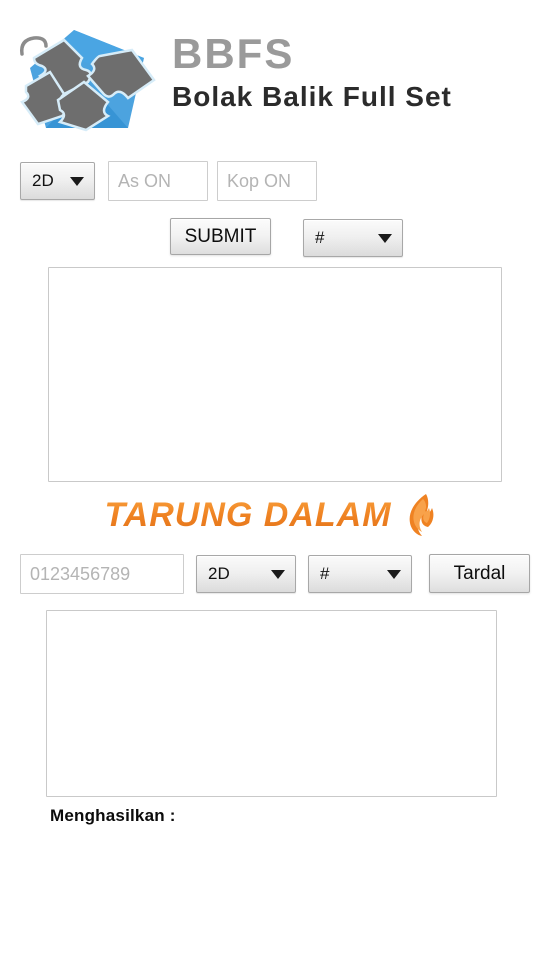 This screenshot has height=960, width=540. Describe the element at coordinates (248, 514) in the screenshot. I see `tardal-banner-title: TARUNG DALAM` at that location.